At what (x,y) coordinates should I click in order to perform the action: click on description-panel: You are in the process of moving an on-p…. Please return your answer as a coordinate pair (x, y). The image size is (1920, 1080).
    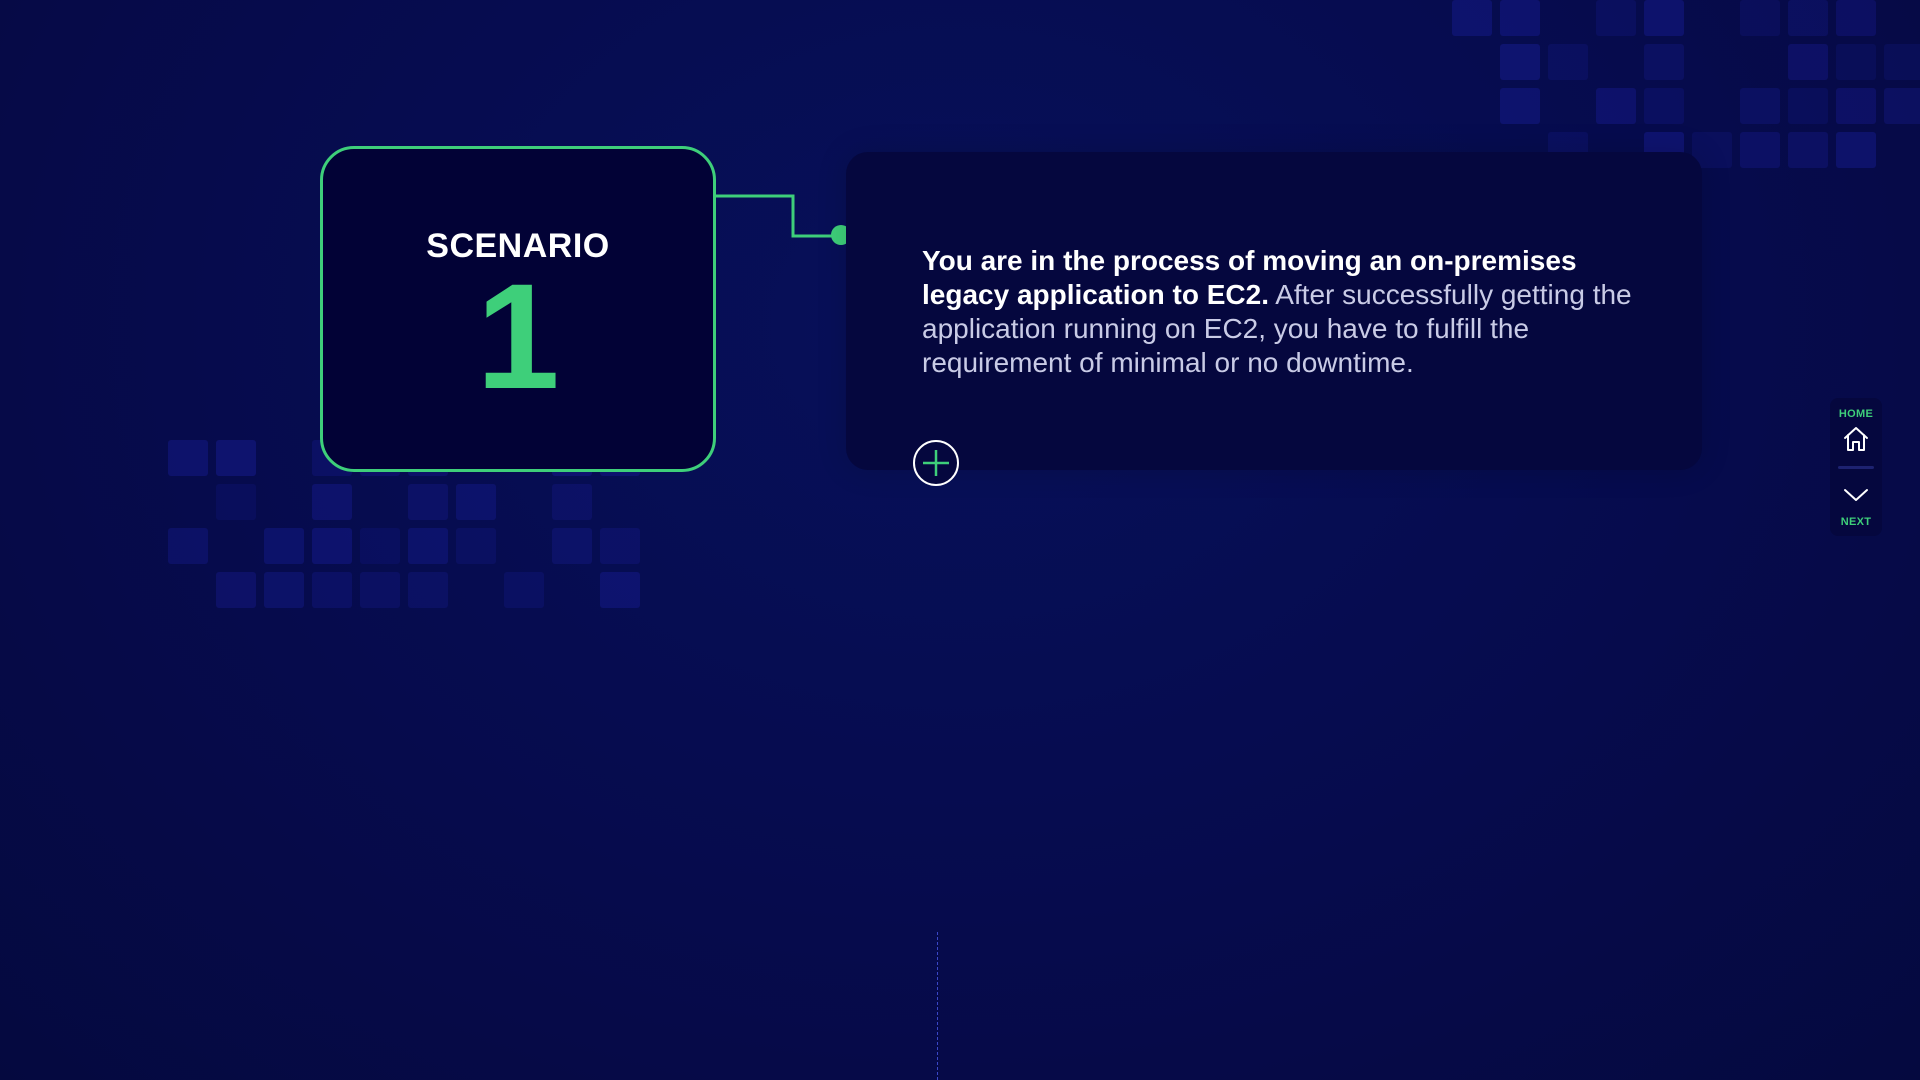
    Looking at the image, I should click on (1274, 311).